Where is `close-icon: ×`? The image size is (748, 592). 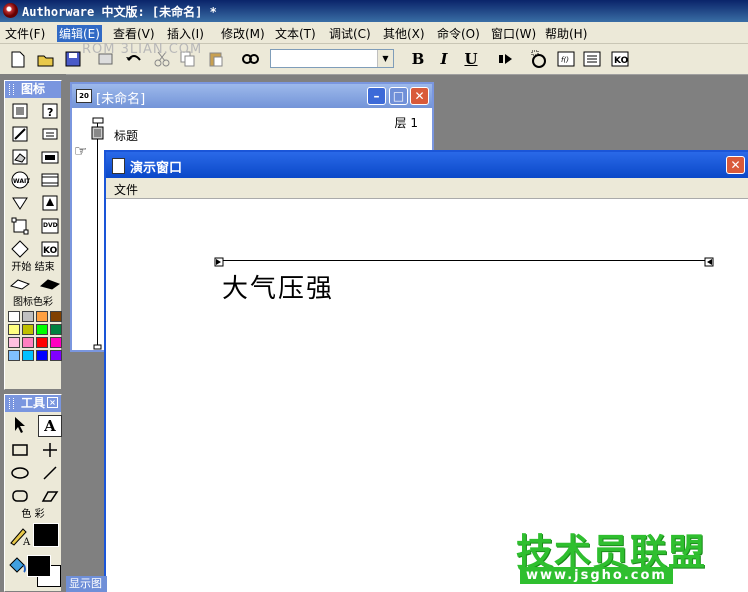 close-icon: × is located at coordinates (52, 402).